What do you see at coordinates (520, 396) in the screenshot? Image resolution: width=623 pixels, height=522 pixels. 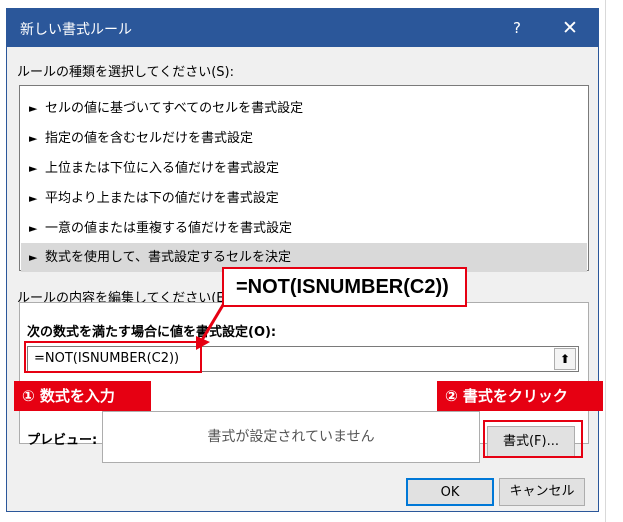 I see `step2-label: ② 書式をクリック` at bounding box center [520, 396].